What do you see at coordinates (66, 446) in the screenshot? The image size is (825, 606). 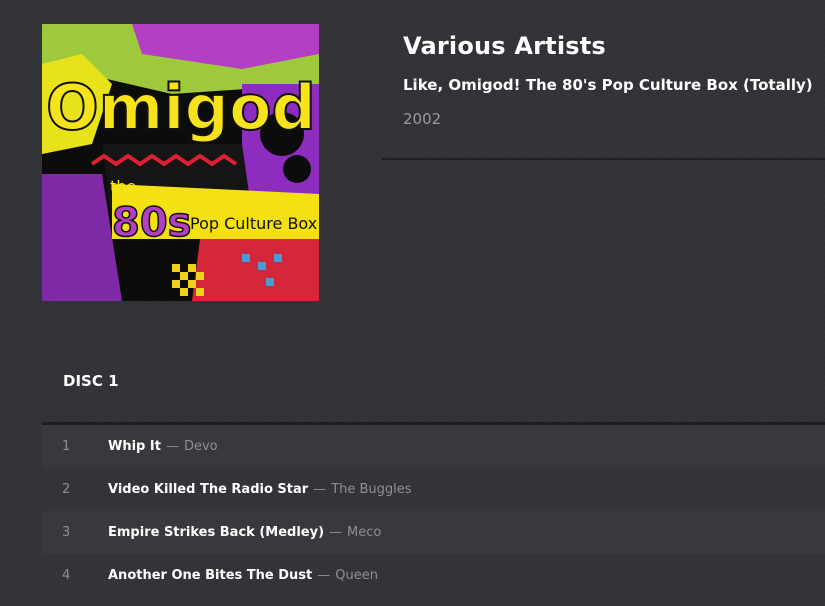 I see `track-number: 1` at bounding box center [66, 446].